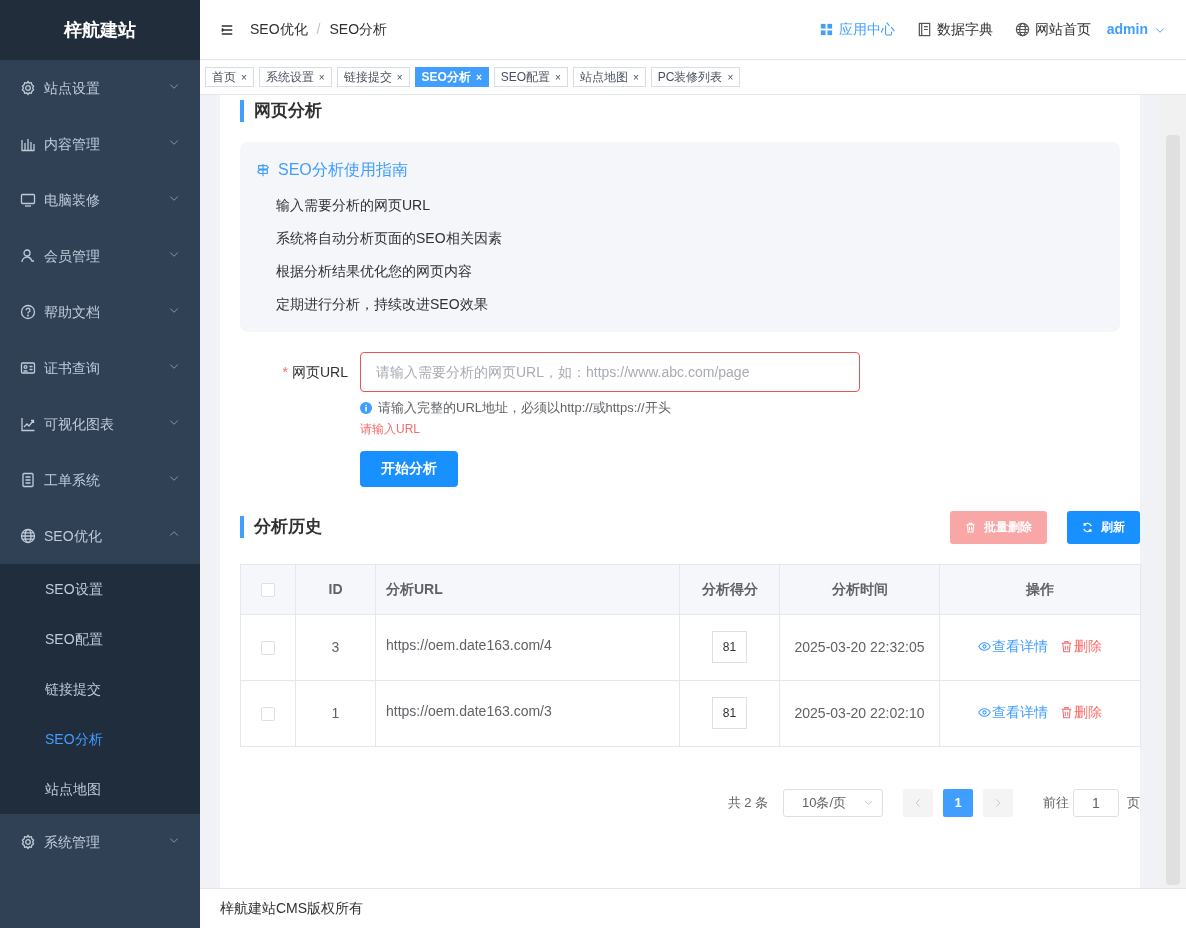  Describe the element at coordinates (390, 429) in the screenshot. I see `error-text: 请输入URL` at that location.